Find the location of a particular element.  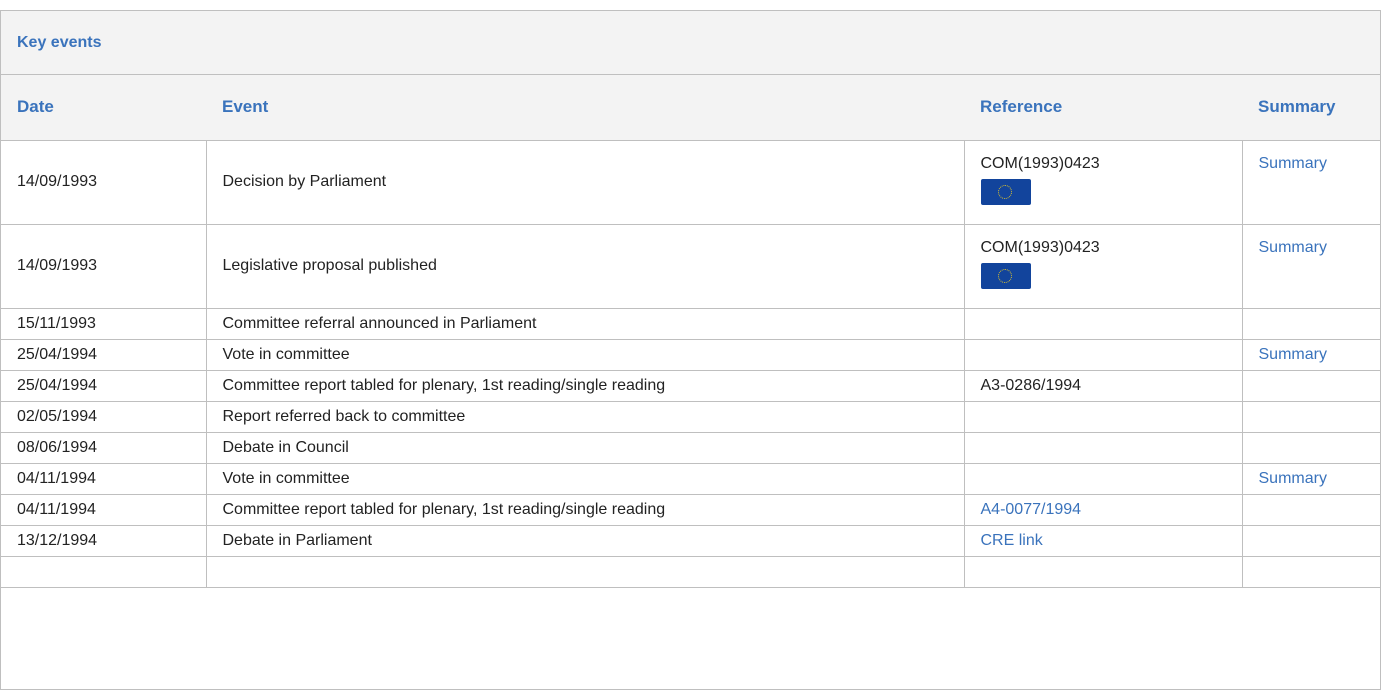

reference-text: A3-0286/1994 is located at coordinates (1031, 385).